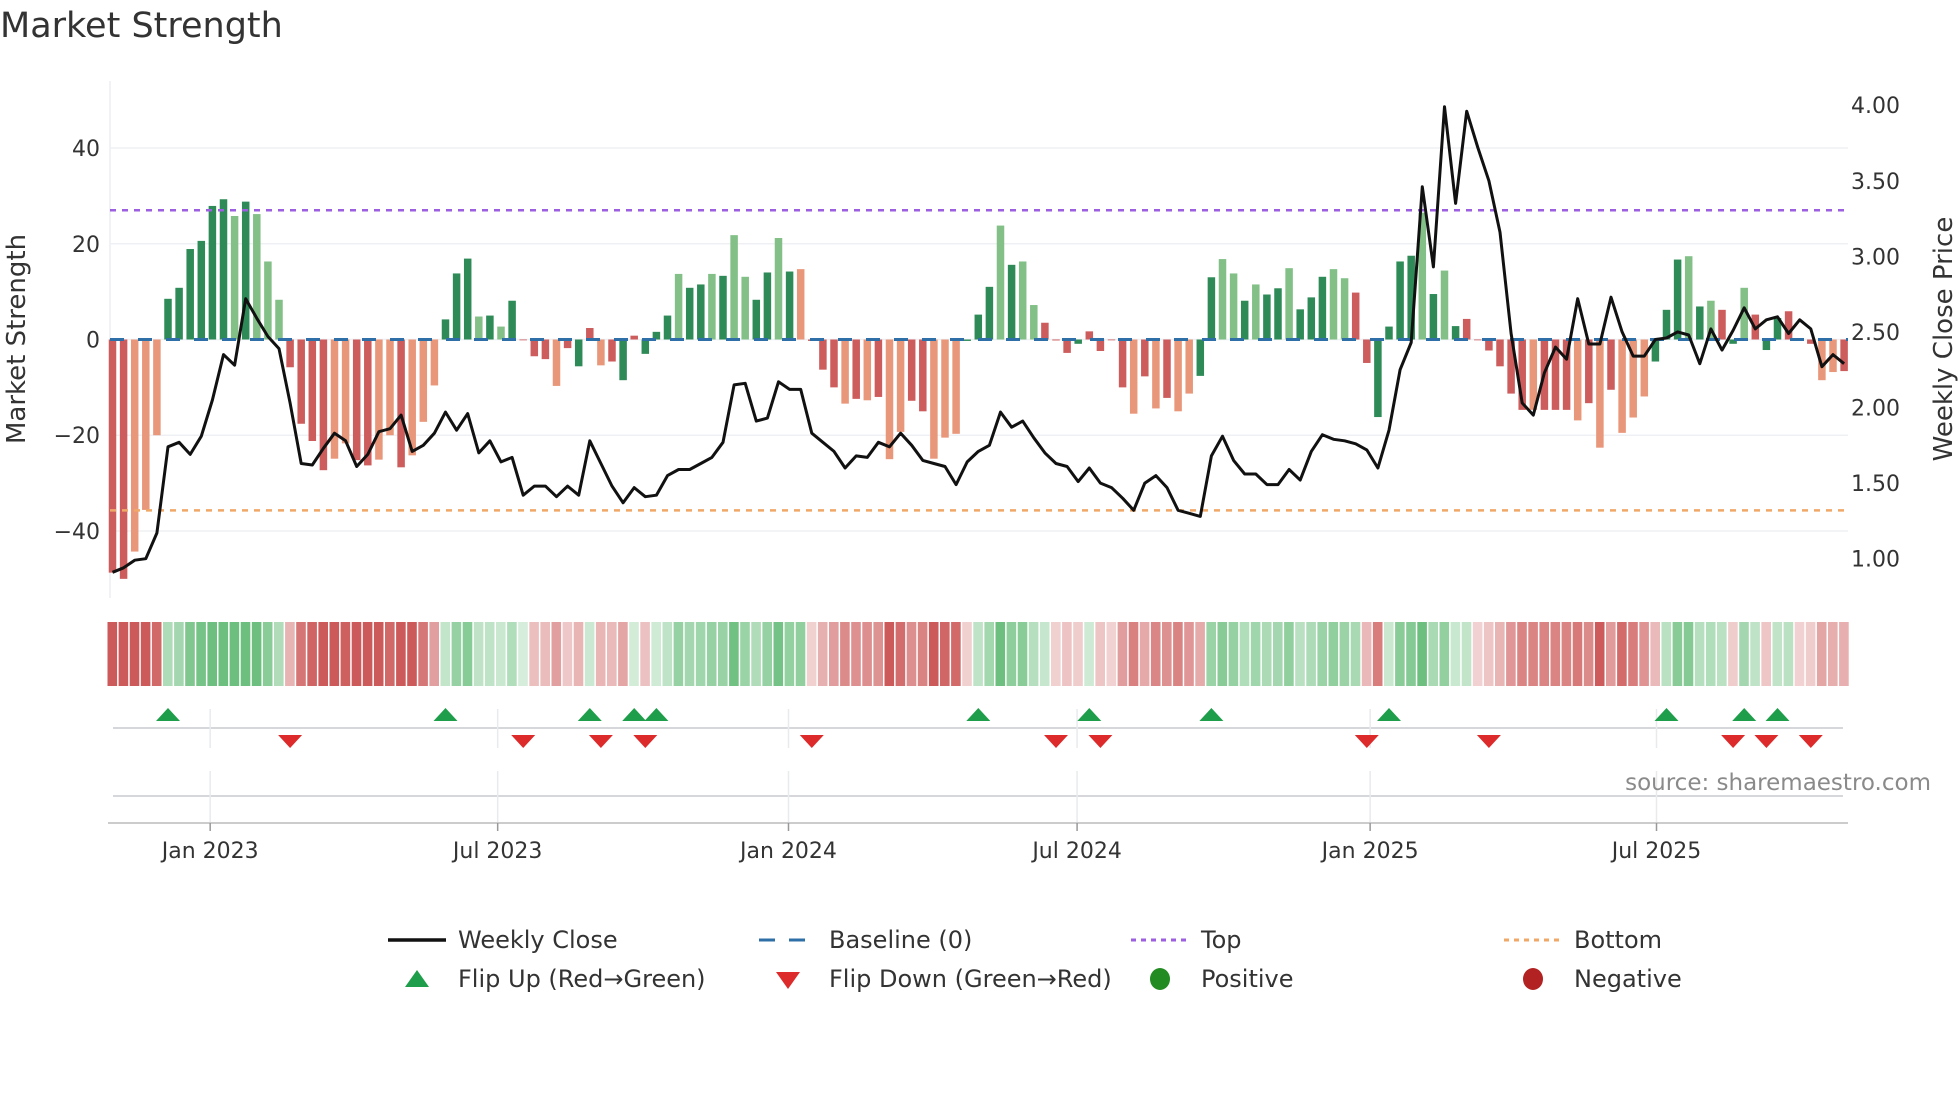 Image resolution: width=1960 pixels, height=1102 pixels. Describe the element at coordinates (1778, 783) in the screenshot. I see `source-credit: source: sharemaestro.com` at that location.